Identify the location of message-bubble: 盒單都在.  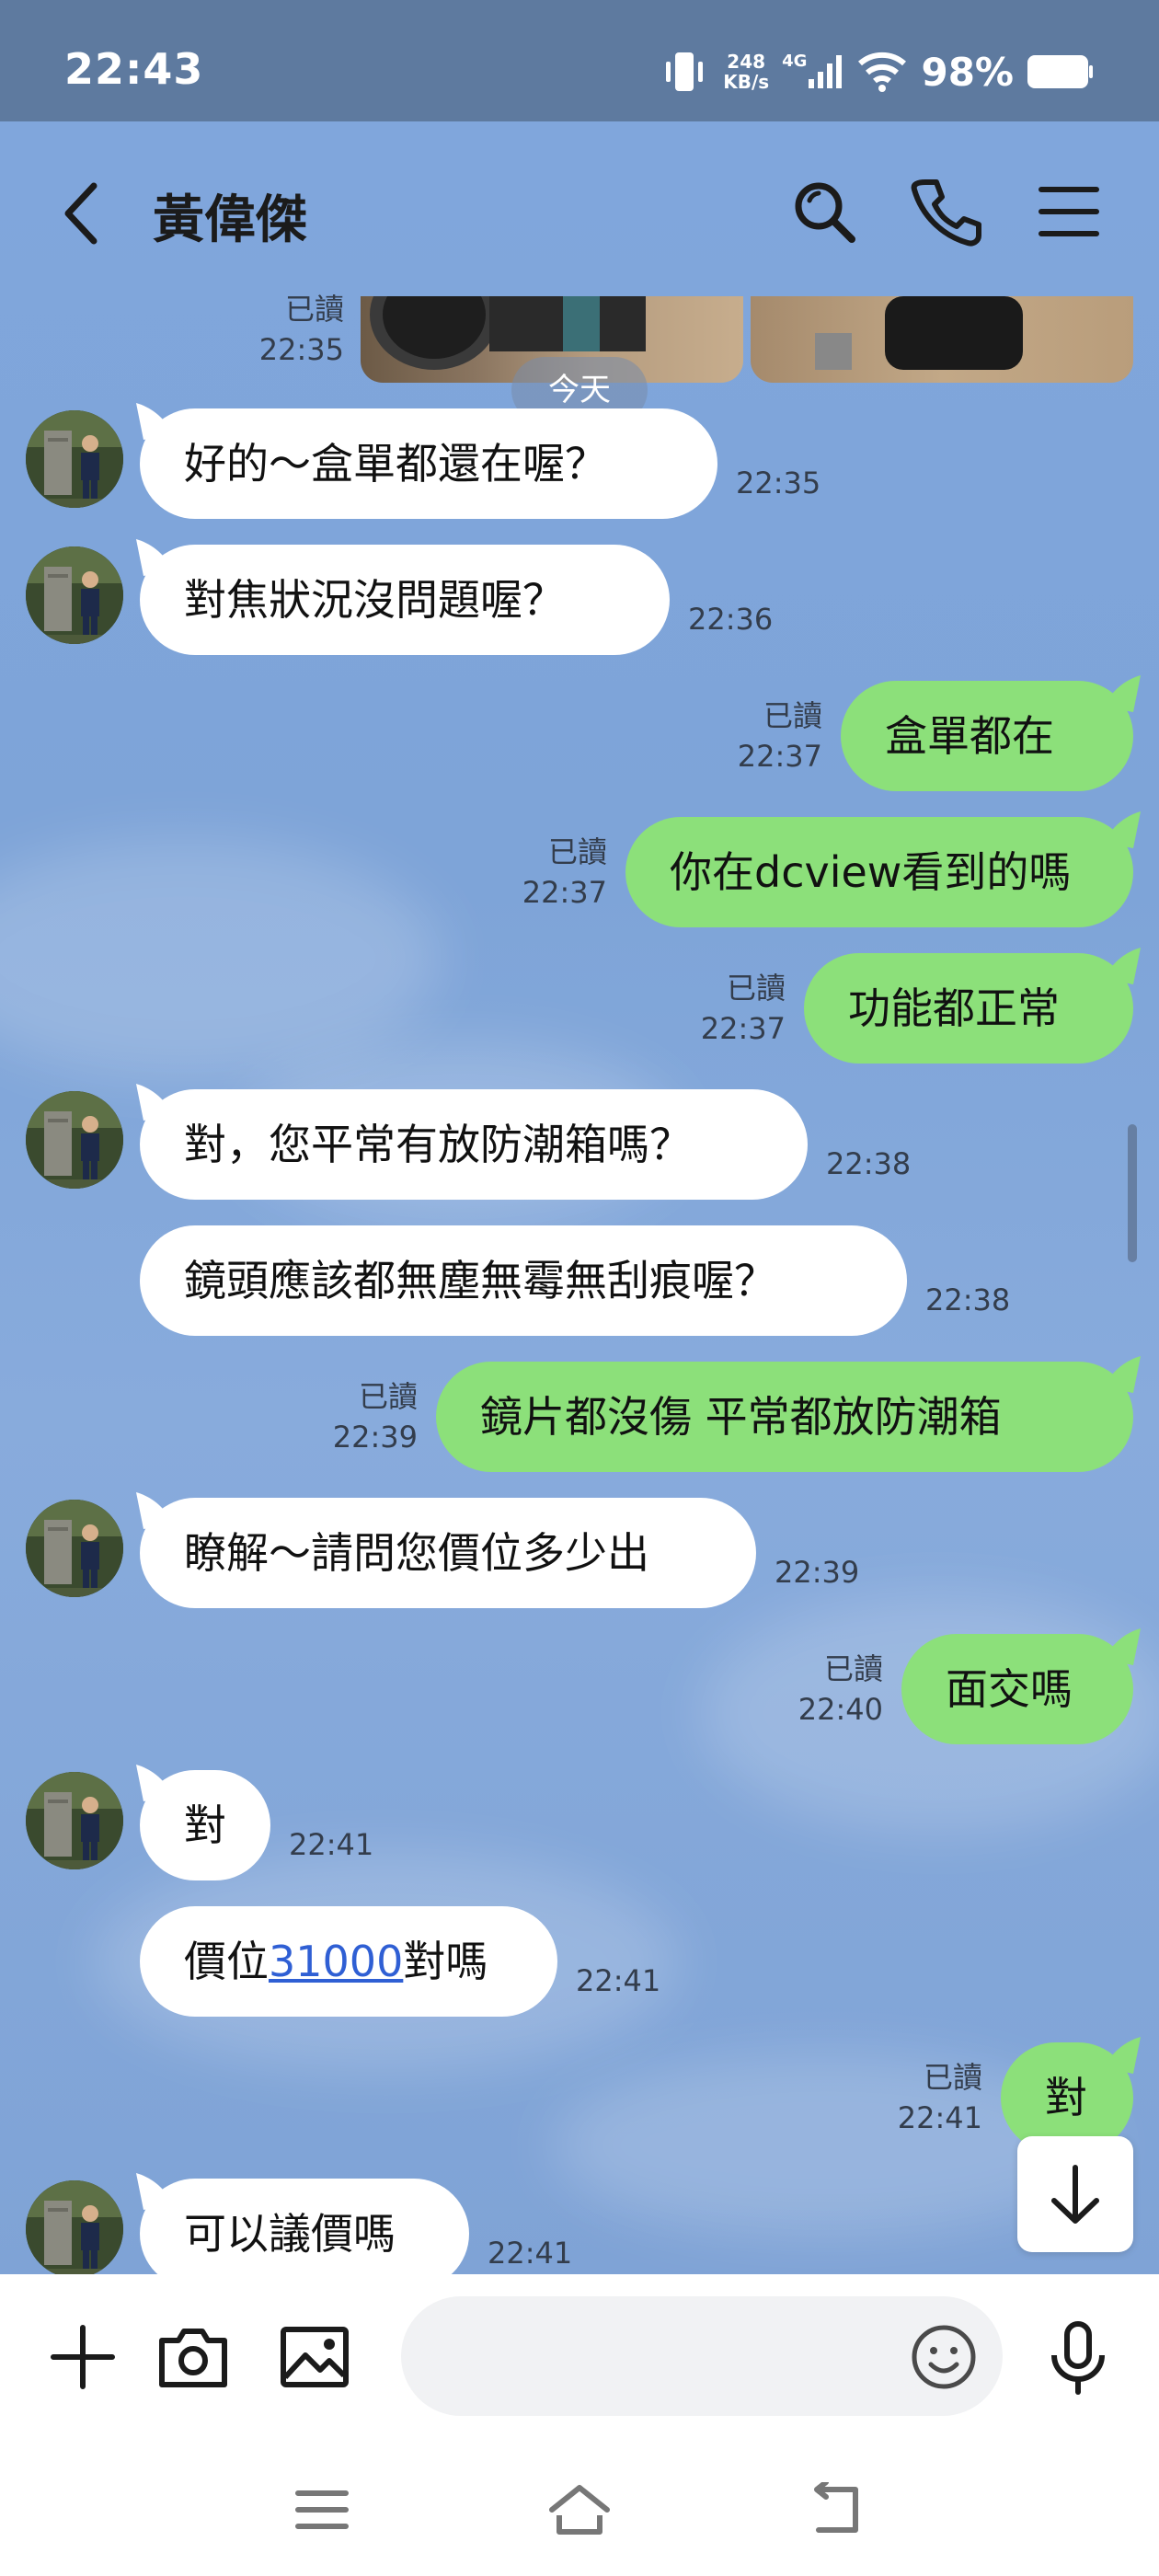
(987, 736).